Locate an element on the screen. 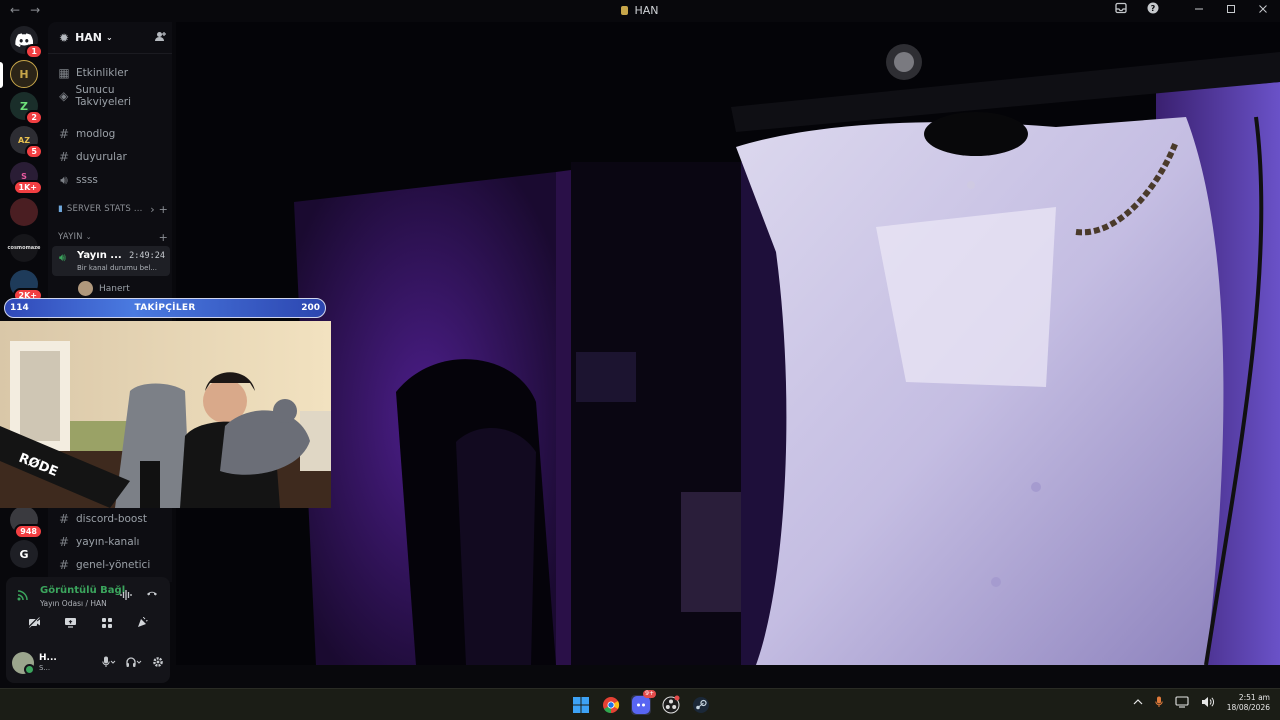  user-controls is located at coordinates (133, 663).